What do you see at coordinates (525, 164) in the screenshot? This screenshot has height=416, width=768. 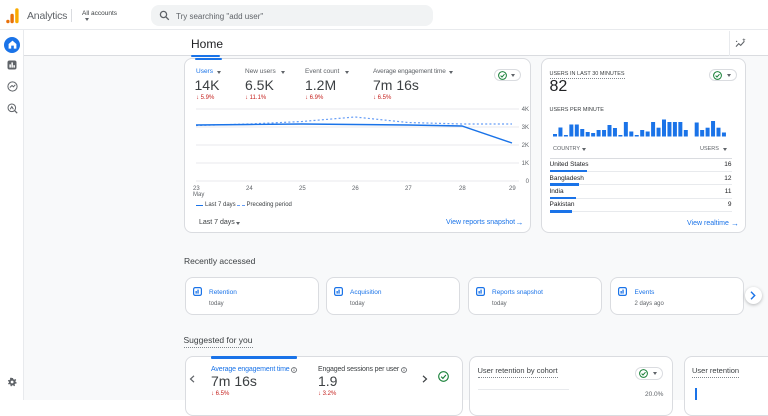 I see `svg-text: 1K` at bounding box center [525, 164].